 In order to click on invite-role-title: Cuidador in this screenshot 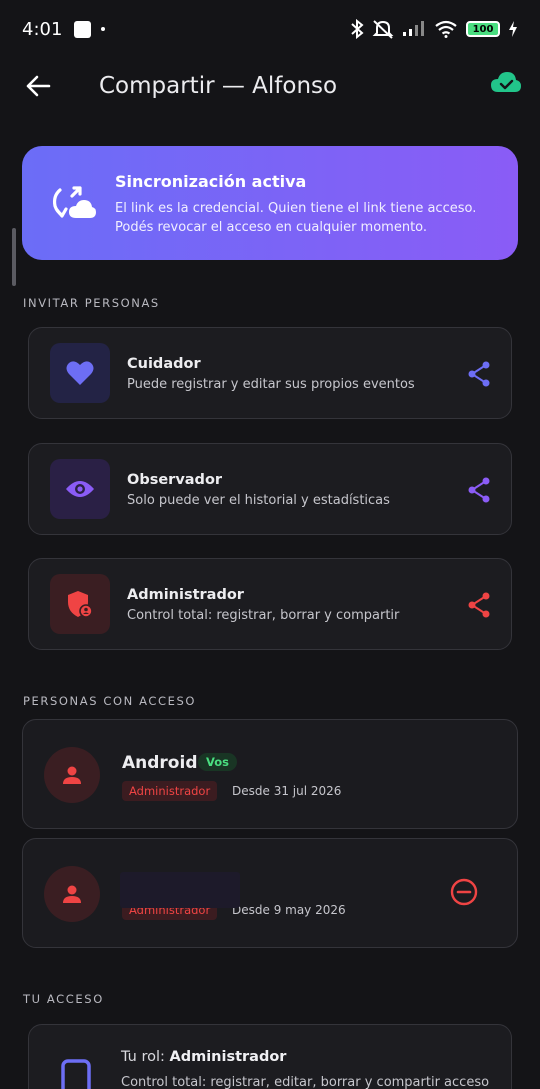, I will do `click(164, 364)`.